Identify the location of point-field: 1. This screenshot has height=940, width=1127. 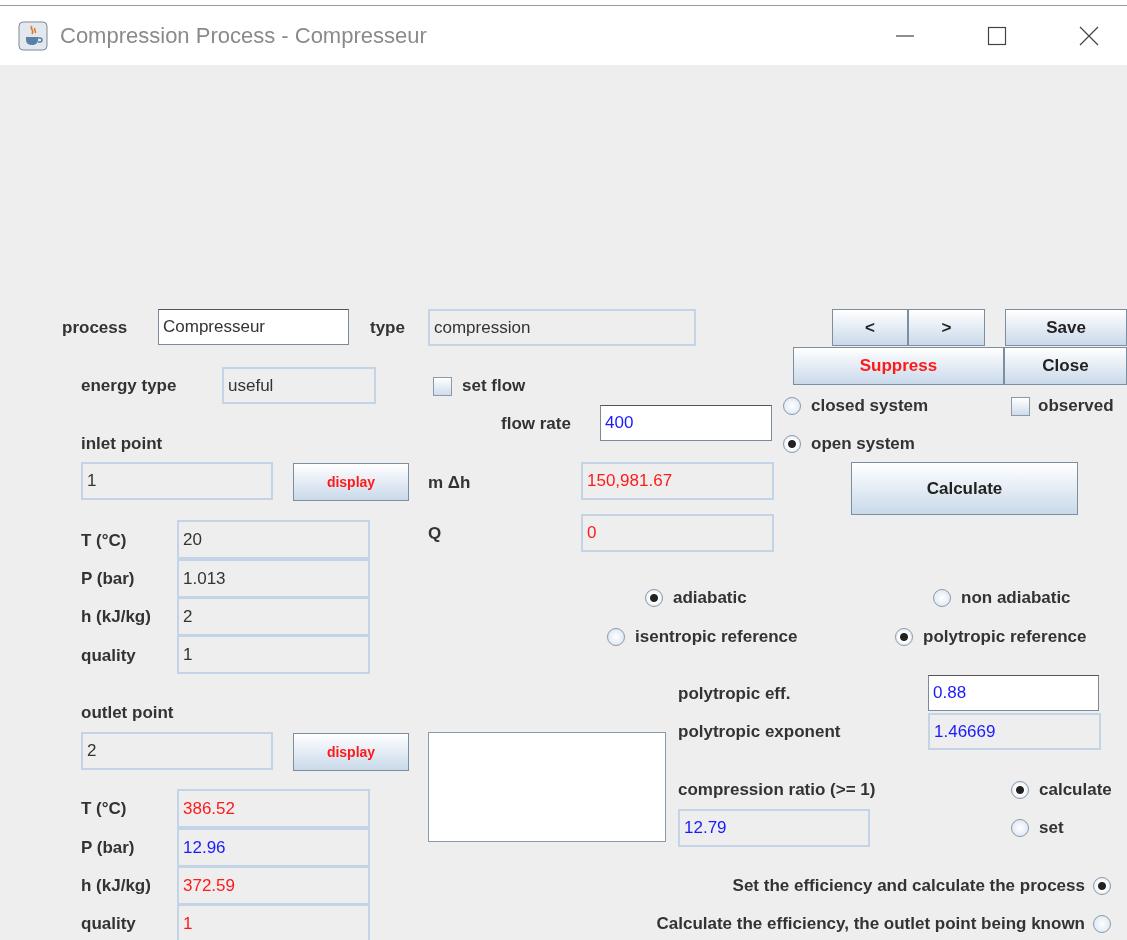
(177, 481).